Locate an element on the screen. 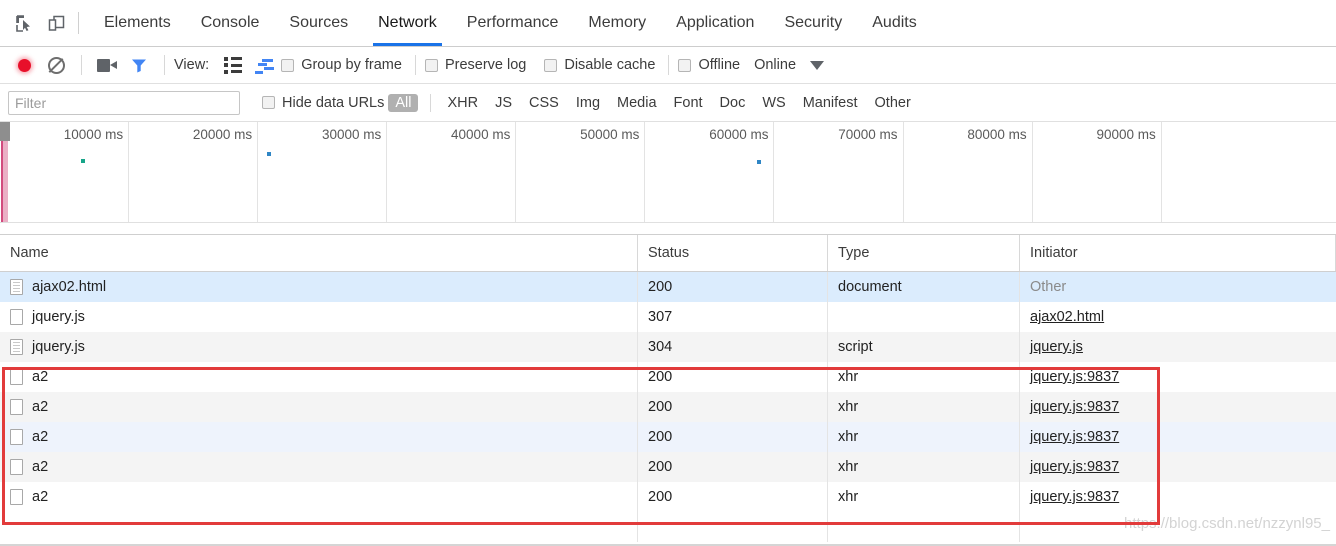 The height and width of the screenshot is (546, 1336). column-header-status: Status is located at coordinates (733, 253).